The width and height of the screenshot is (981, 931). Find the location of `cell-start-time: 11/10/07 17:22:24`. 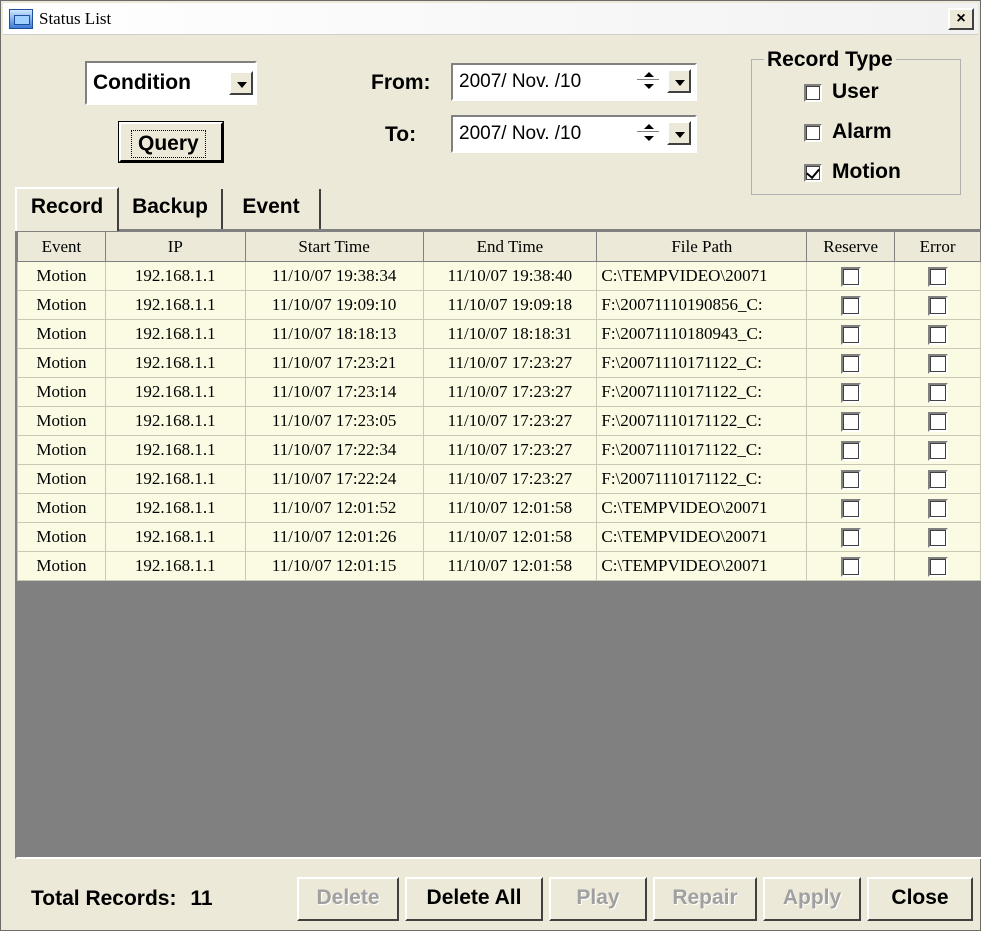

cell-start-time: 11/10/07 17:22:24 is located at coordinates (334, 479).